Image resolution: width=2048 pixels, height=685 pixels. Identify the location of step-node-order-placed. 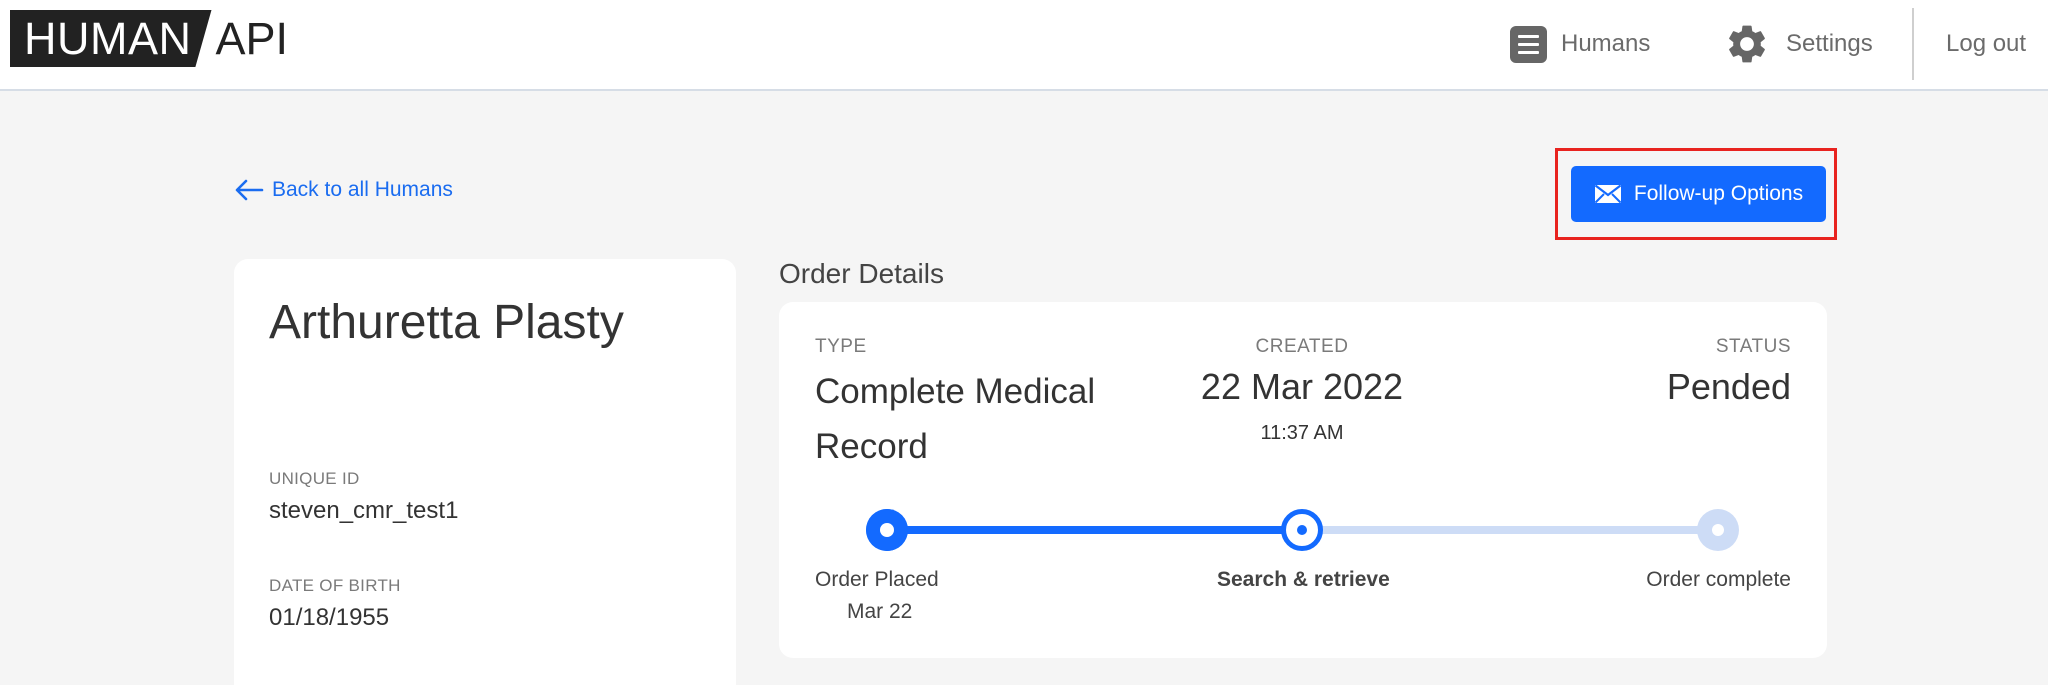
(887, 530).